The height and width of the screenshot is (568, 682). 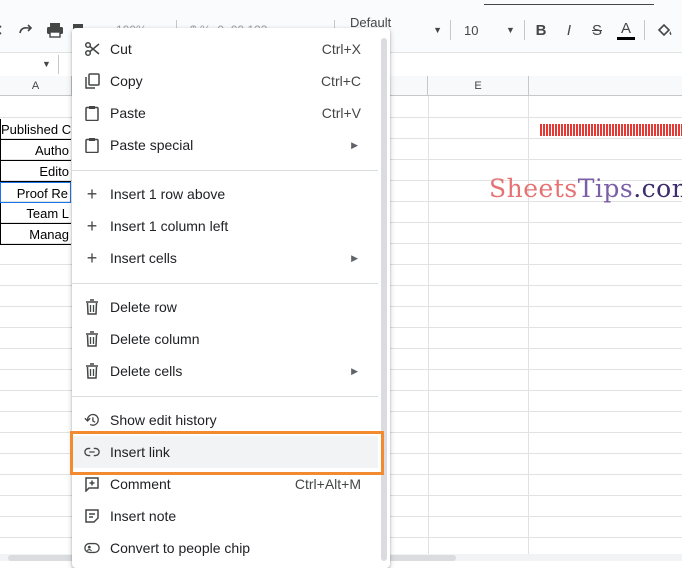 I want to click on menu-item-label: Delete row, so click(x=143, y=307).